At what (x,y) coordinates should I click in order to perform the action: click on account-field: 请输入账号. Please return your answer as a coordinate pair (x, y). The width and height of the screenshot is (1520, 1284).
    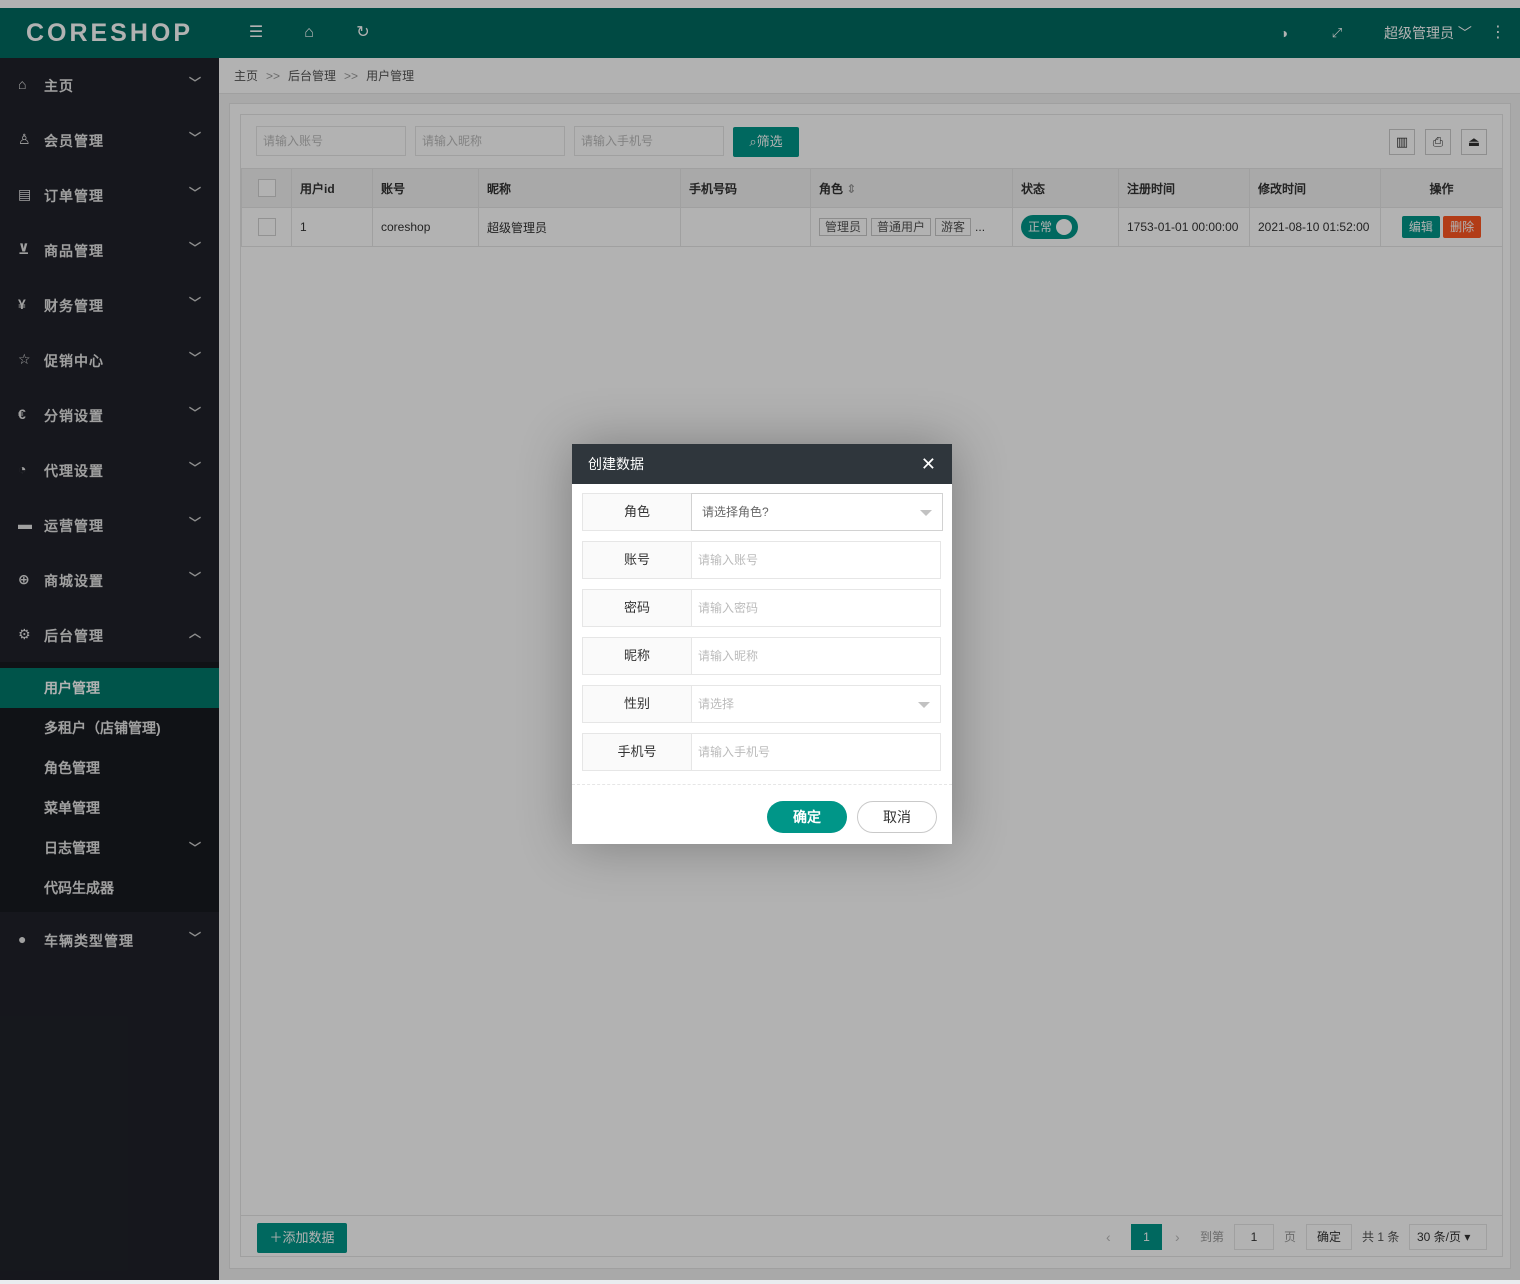
    Looking at the image, I should click on (816, 560).